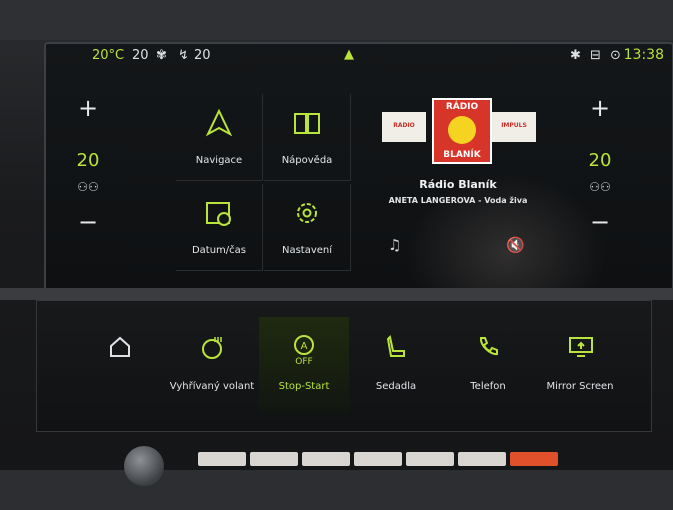 This screenshot has width=673, height=510. What do you see at coordinates (219, 250) in the screenshot?
I see `tile-label: Datum/čas` at bounding box center [219, 250].